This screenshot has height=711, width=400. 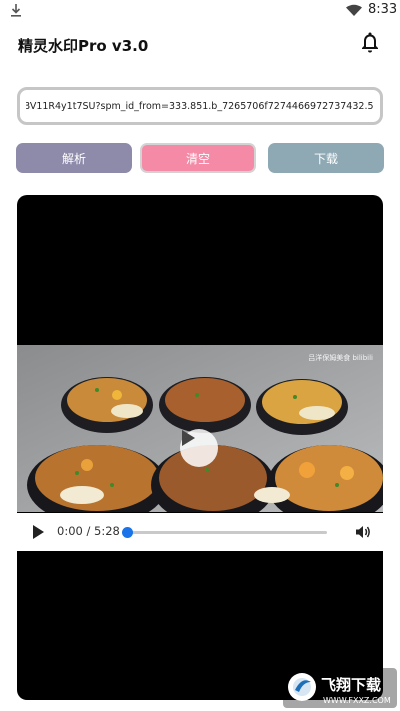 I want to click on seek-bar, so click(x=224, y=532).